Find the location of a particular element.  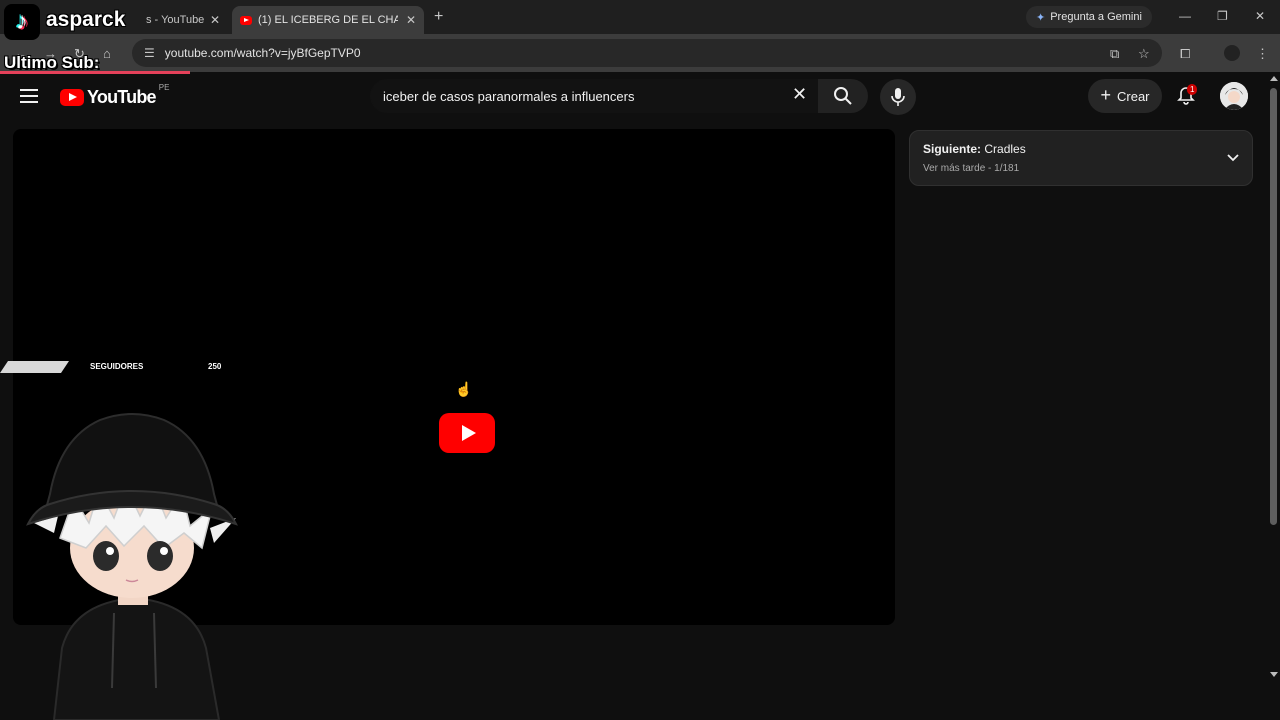

address-bar: ☰ youtube.com/watch?v=jyBfGepTVP0 is located at coordinates (647, 53).